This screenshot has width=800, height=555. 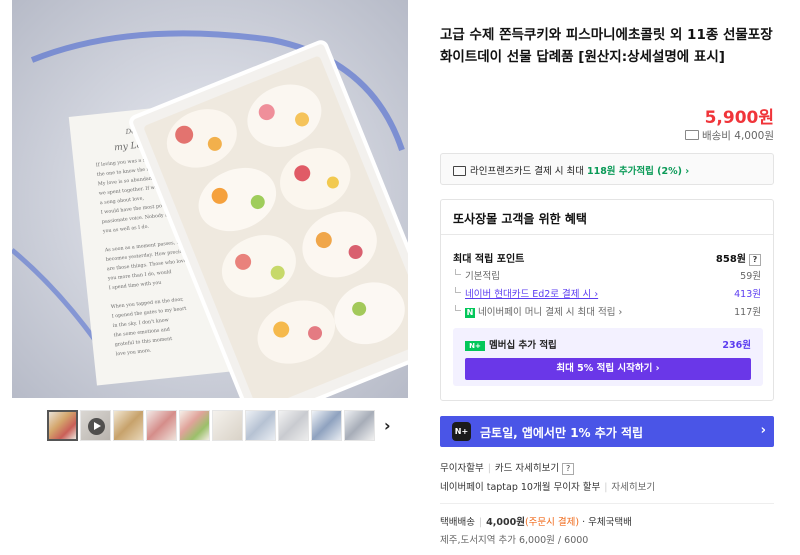 I want to click on shipping-fee-text: 배송비 4,000원, so click(x=737, y=136).